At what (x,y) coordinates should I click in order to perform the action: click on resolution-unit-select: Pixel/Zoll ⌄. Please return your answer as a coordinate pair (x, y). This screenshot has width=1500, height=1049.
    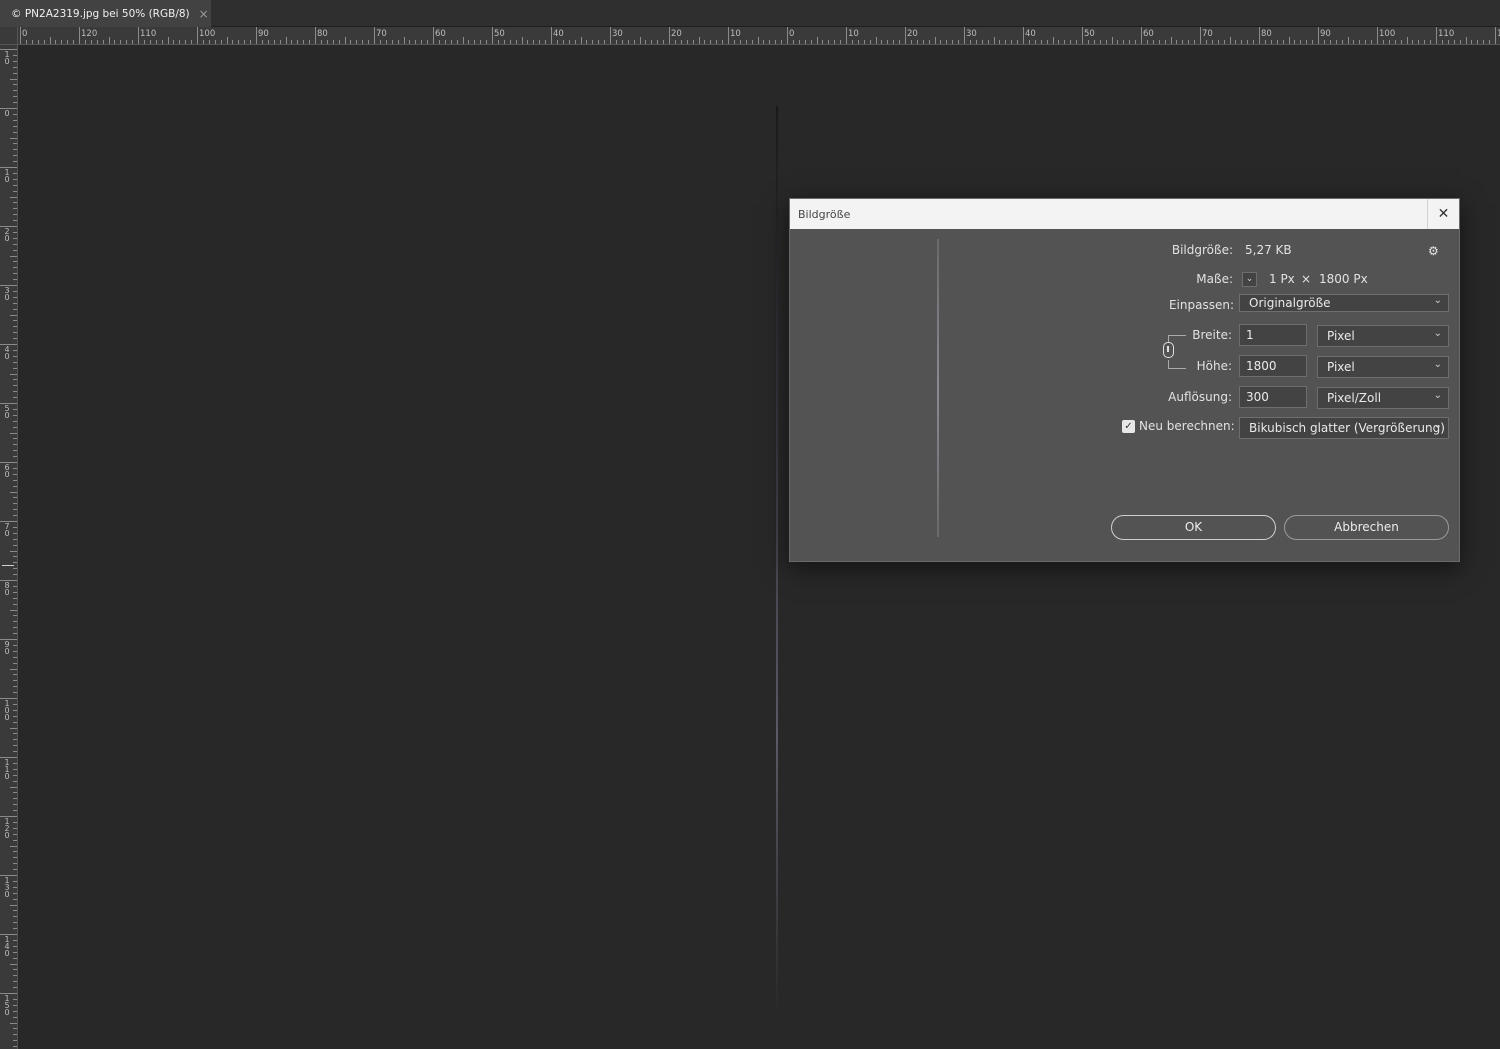
    Looking at the image, I should click on (1383, 398).